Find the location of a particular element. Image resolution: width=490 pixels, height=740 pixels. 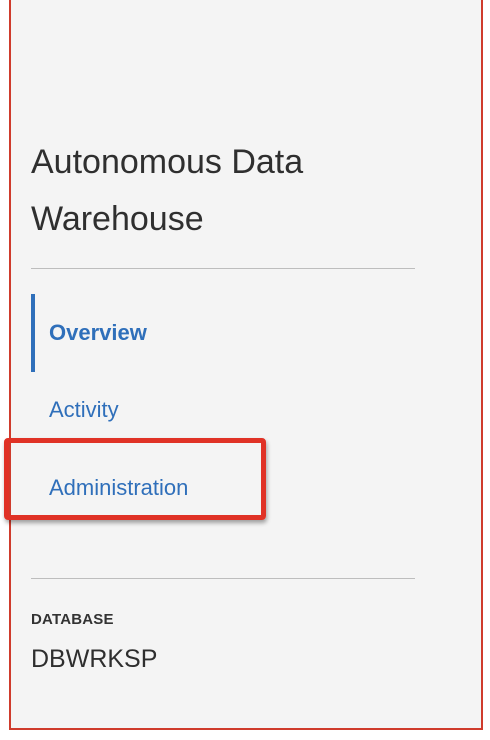

nav-item-activity: Activity is located at coordinates (75, 410).